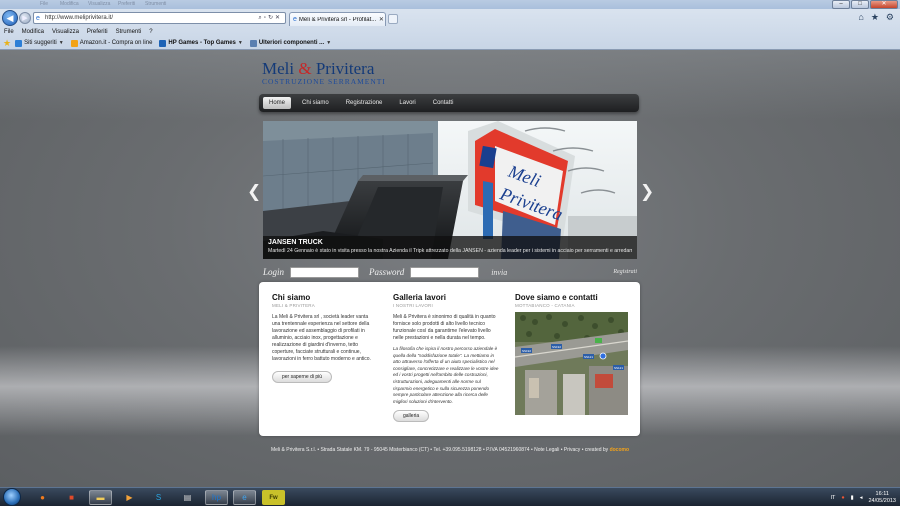 The image size is (900, 506). Describe the element at coordinates (337, 19) in the screenshot. I see `browser-tab: e Meli & Privitera srl - Profilat... ✕` at that location.